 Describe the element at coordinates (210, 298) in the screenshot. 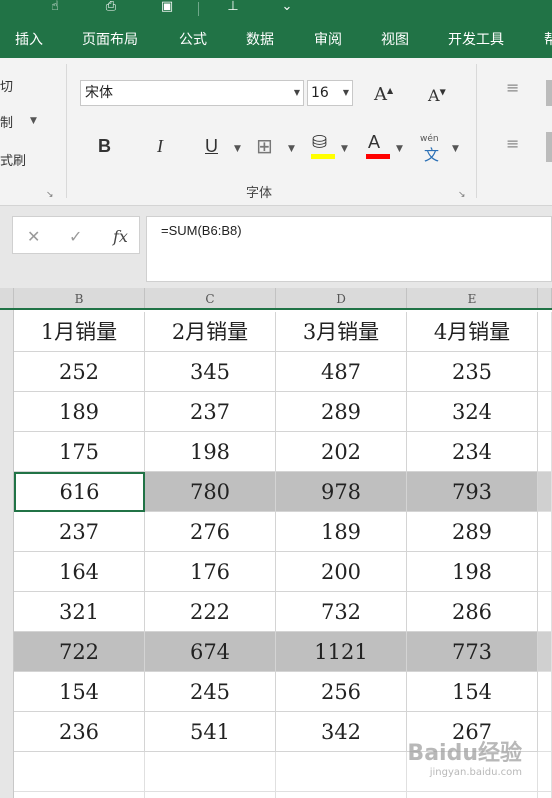

I see `column-header-c: C` at that location.